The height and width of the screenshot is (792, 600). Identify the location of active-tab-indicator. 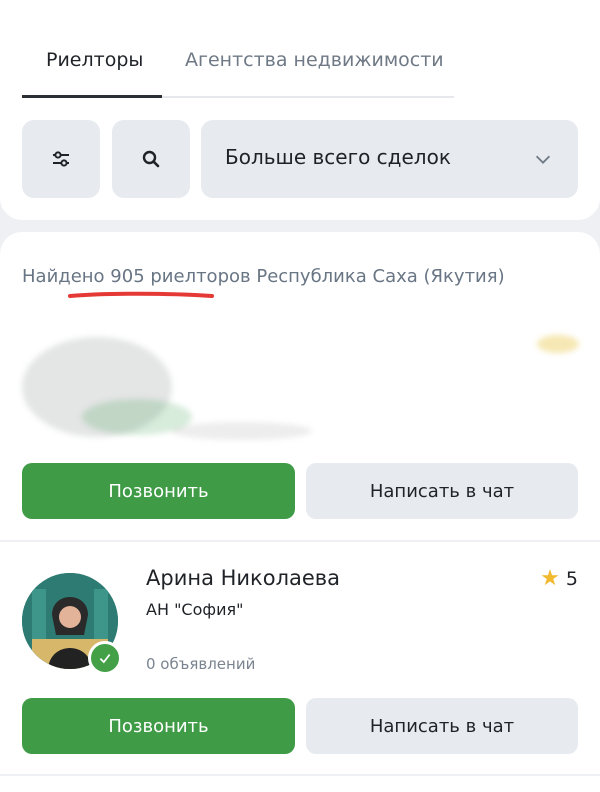
(92, 96).